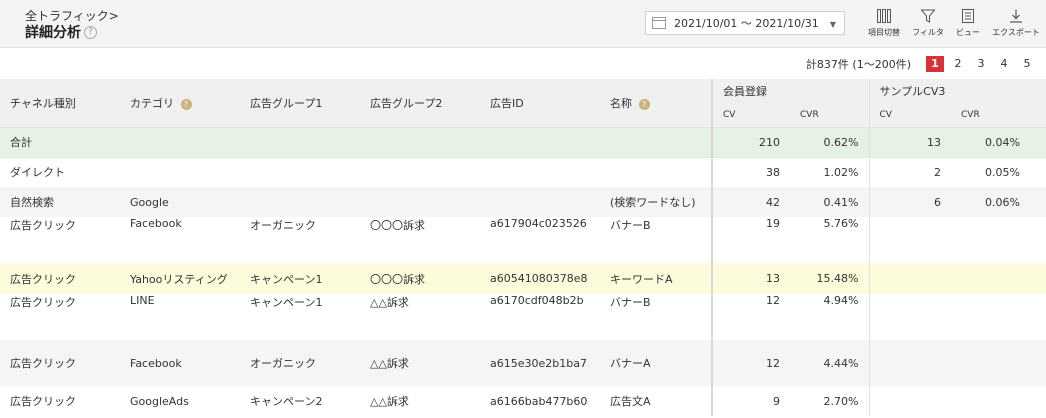  Describe the element at coordinates (420, 103) in the screenshot. I see `column-header-ad-group-2: 広告グループ2` at that location.